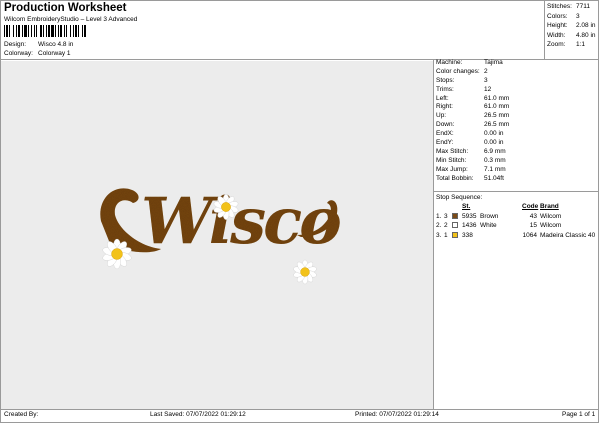 Image resolution: width=600 pixels, height=424 pixels. Describe the element at coordinates (486, 80) in the screenshot. I see `info-value: 3` at that location.